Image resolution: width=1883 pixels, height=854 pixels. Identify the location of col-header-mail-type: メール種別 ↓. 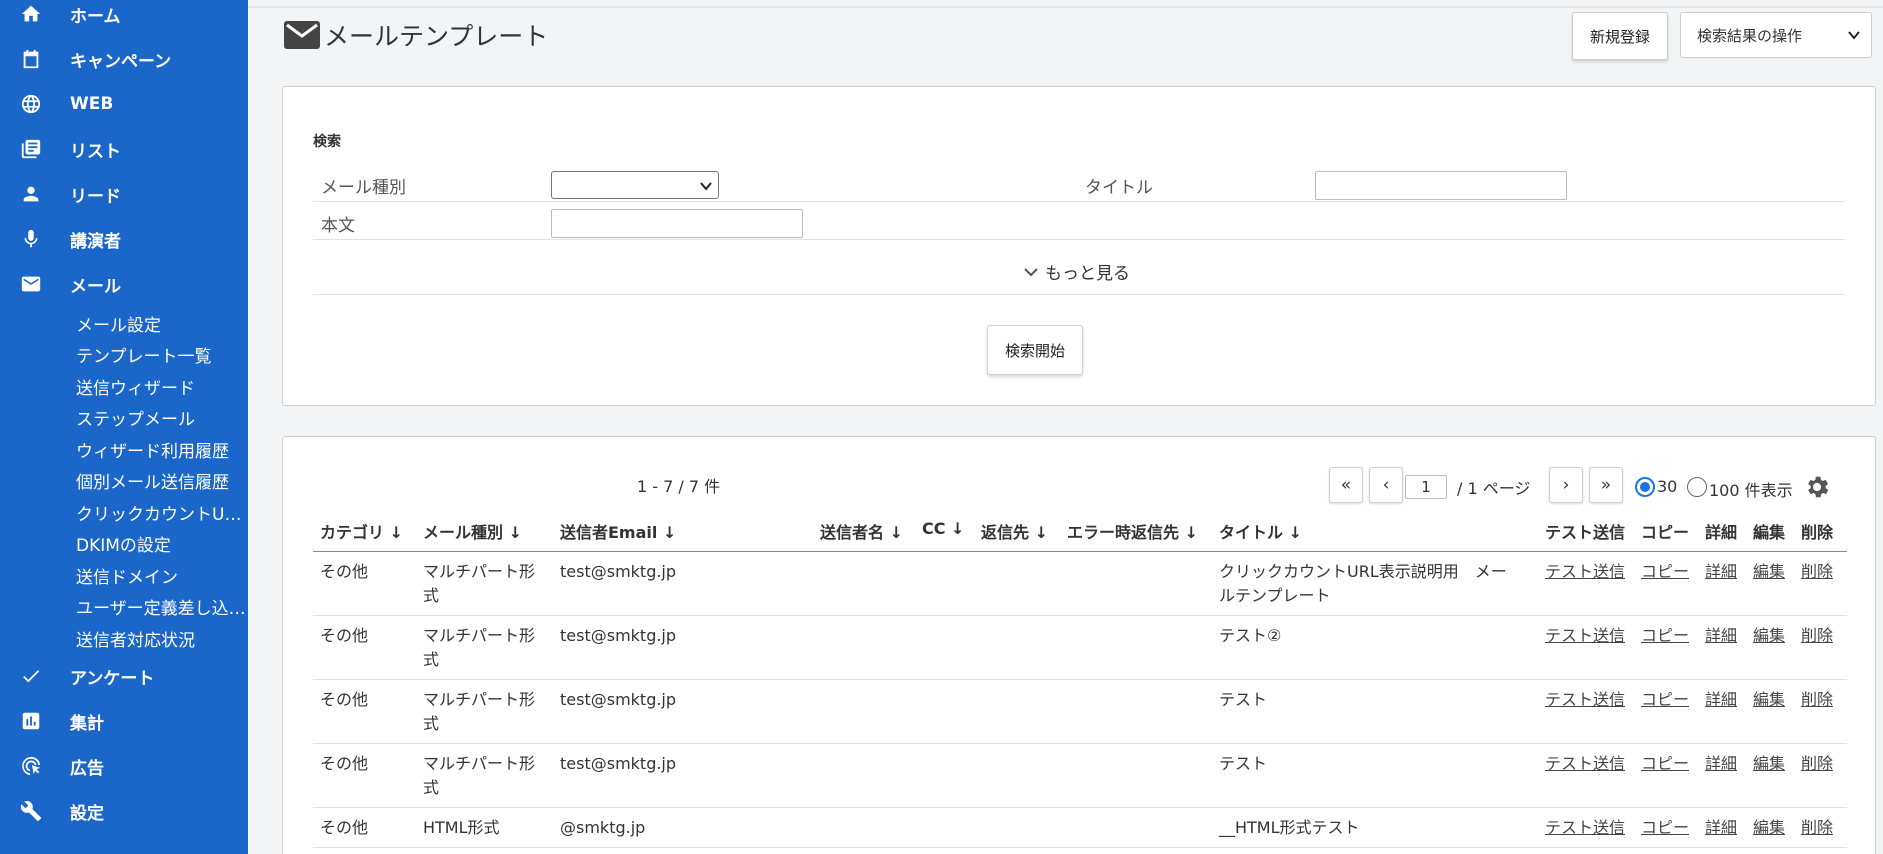
(472, 531).